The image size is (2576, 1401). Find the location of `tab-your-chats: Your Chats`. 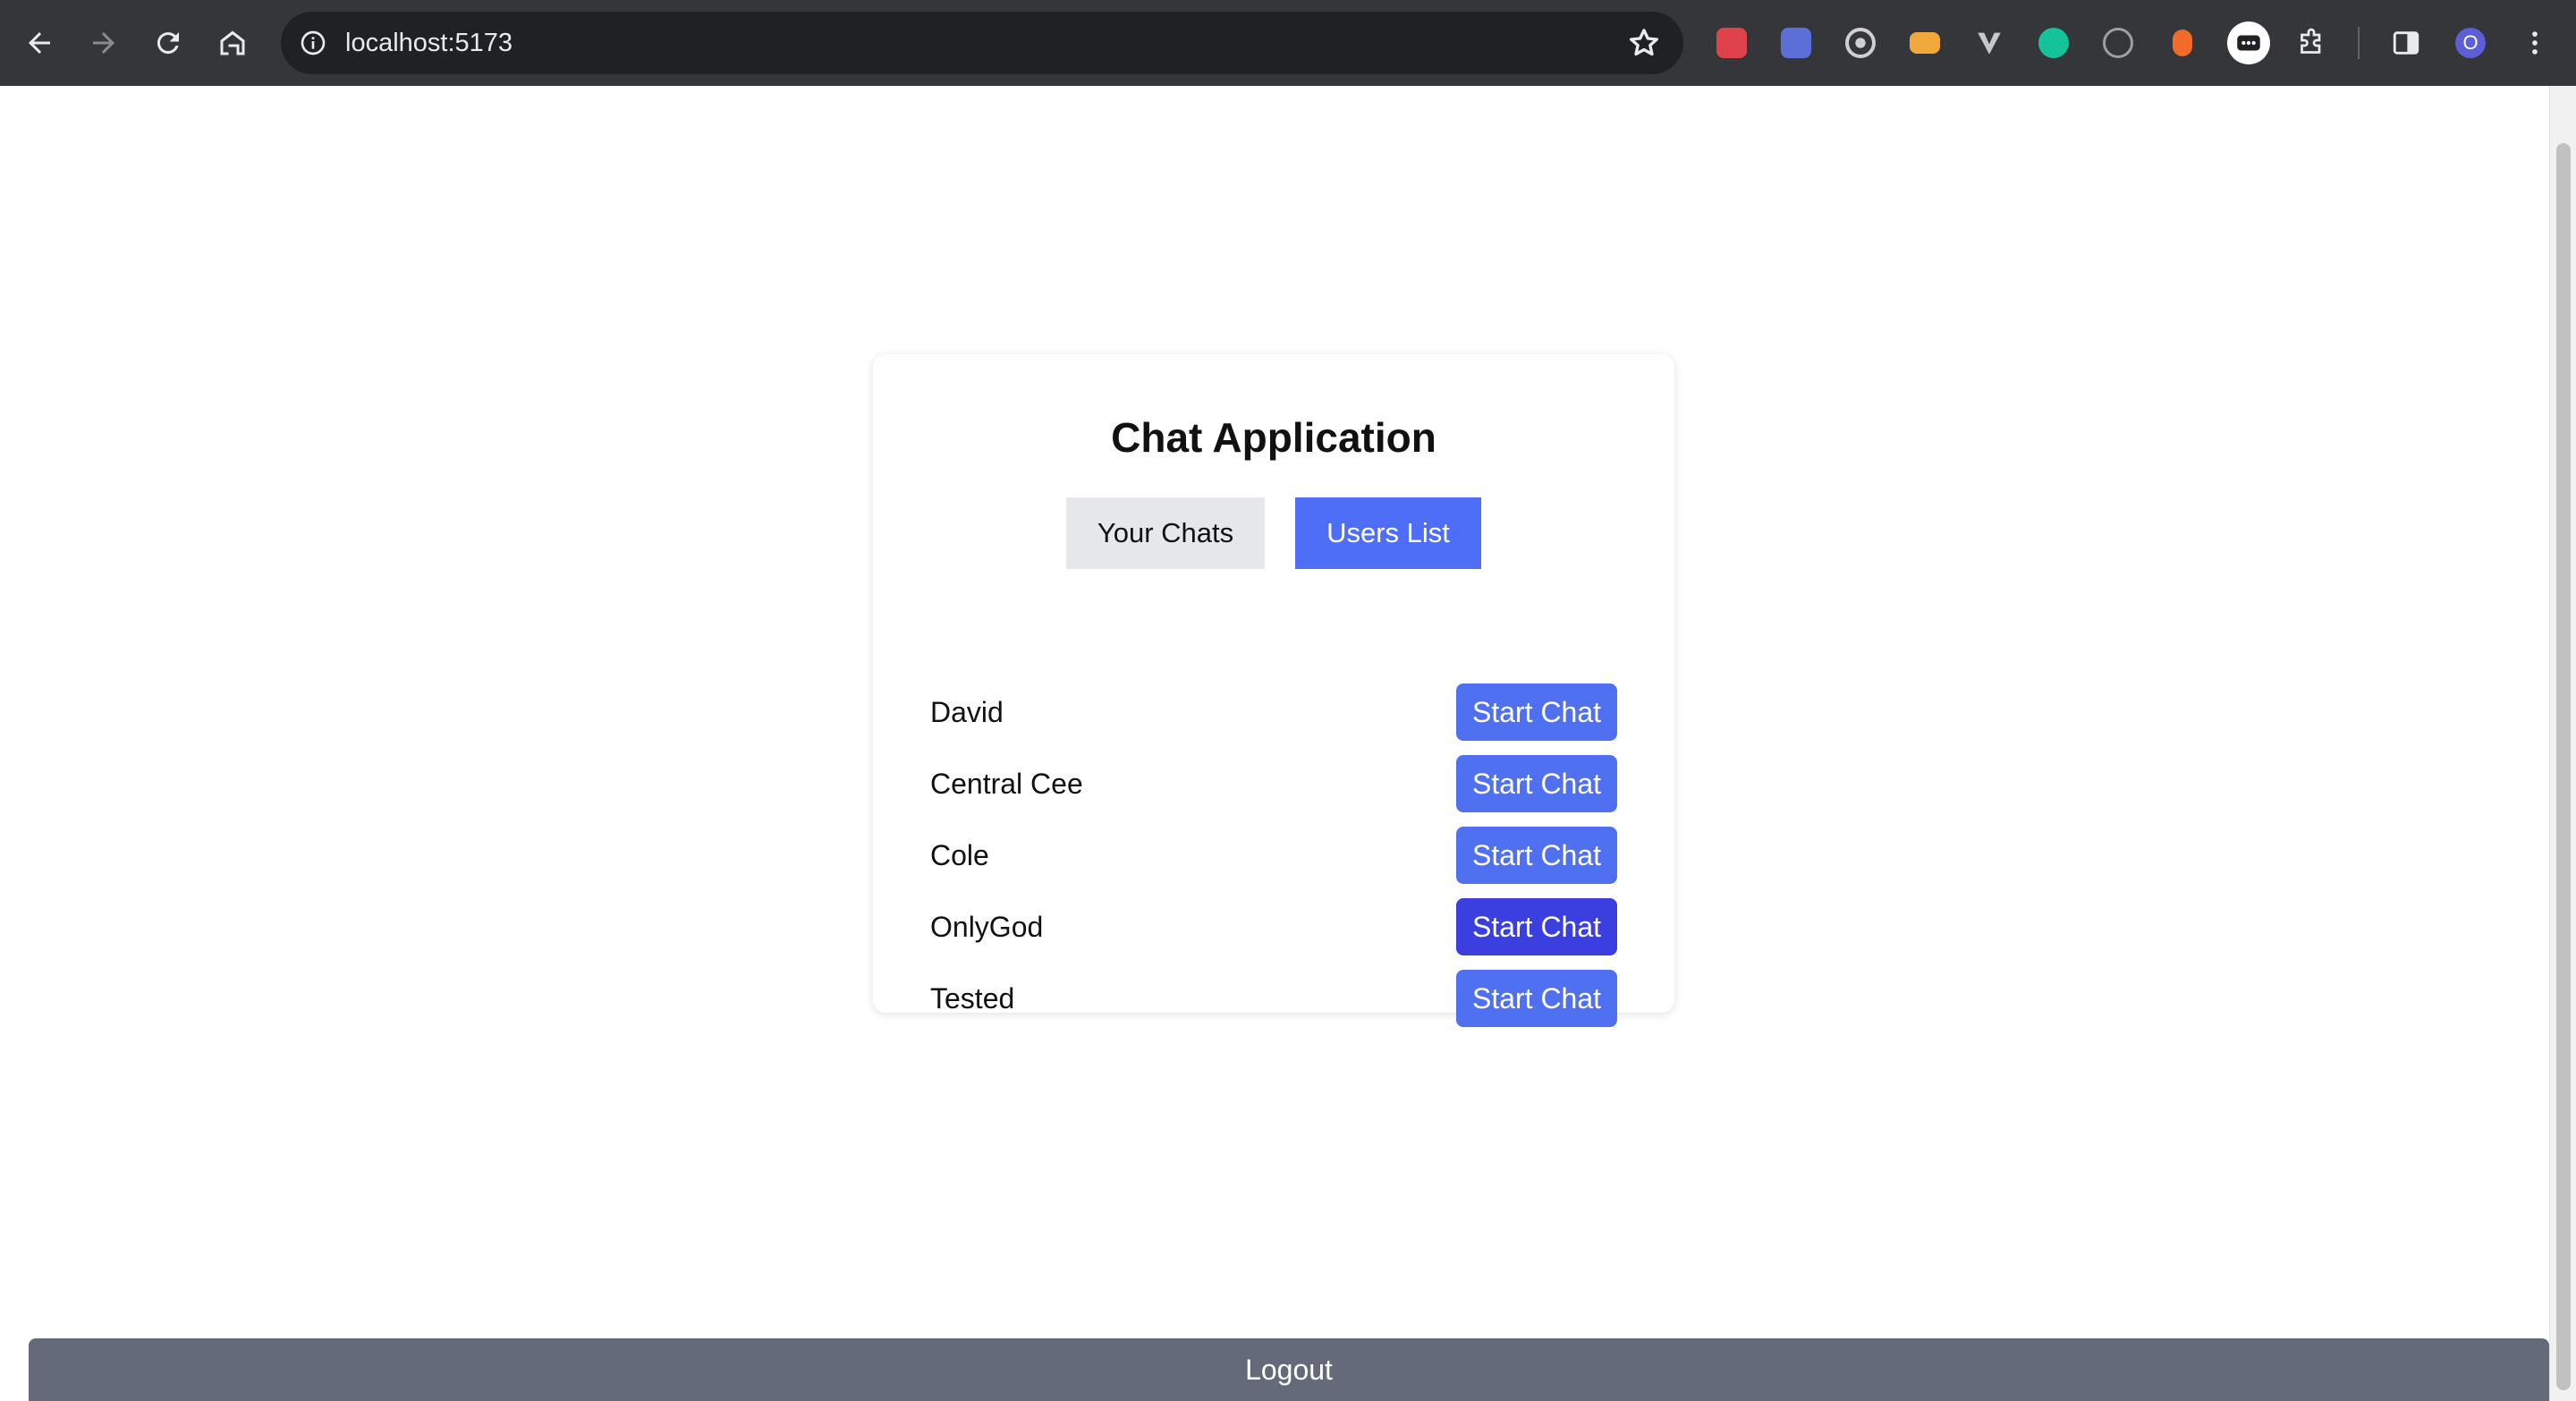

tab-your-chats: Your Chats is located at coordinates (1165, 533).